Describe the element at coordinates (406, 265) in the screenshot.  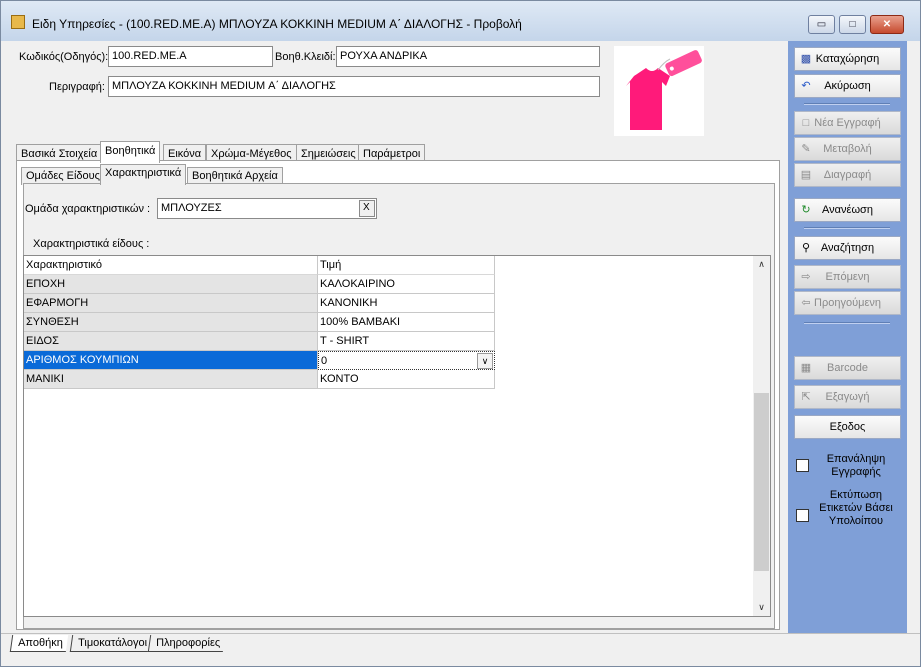
I see `column-header-value: Τιμή` at that location.